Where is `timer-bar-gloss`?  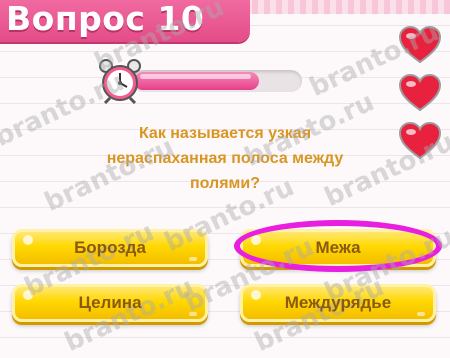 timer-bar-gloss is located at coordinates (195, 76).